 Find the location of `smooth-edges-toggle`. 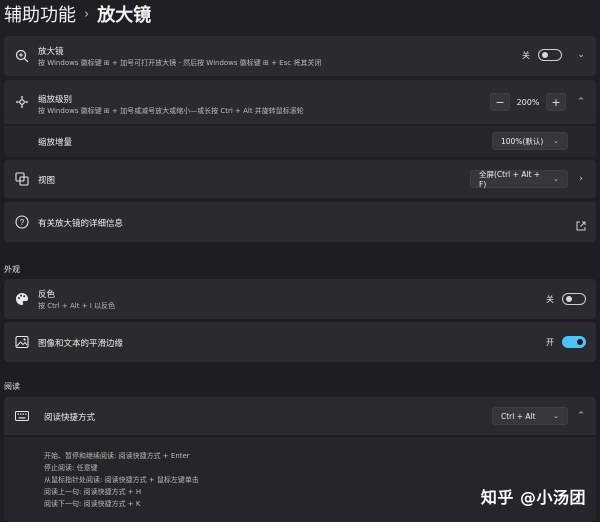

smooth-edges-toggle is located at coordinates (574, 342).